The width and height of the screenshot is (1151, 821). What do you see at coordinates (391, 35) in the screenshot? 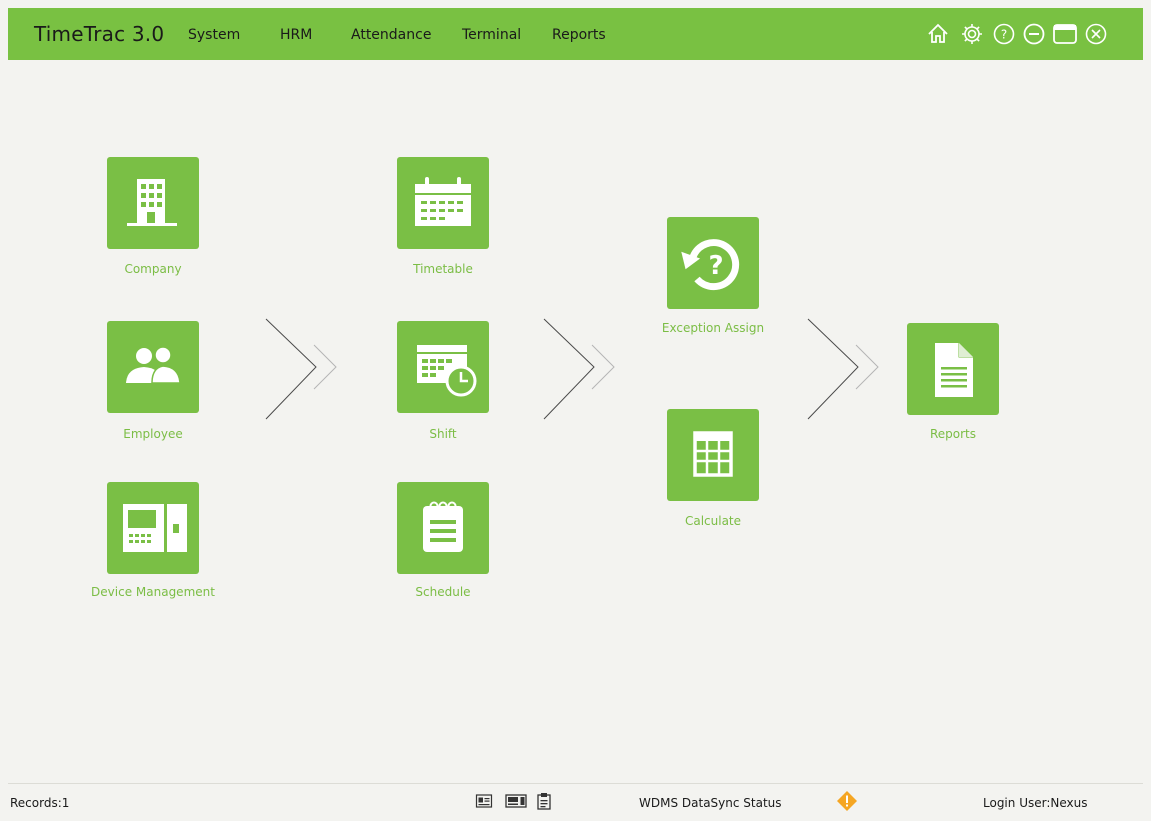
I see `menu-attendance: Attendance` at bounding box center [391, 35].